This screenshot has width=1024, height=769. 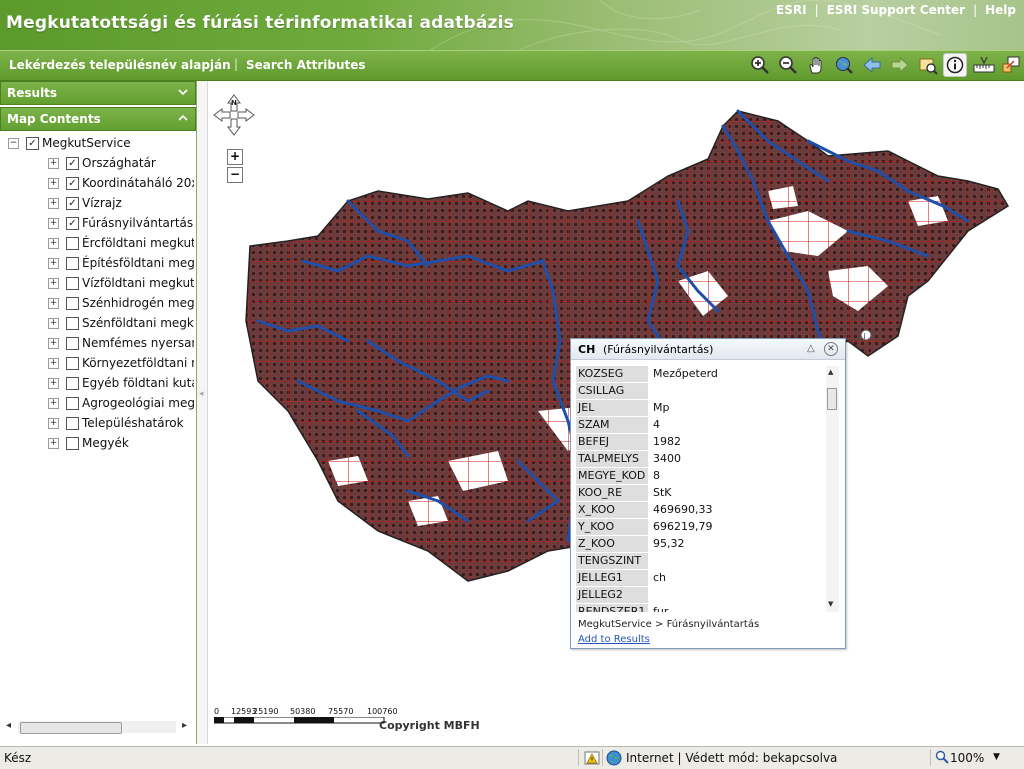 I want to click on map-window-icon, so click(x=928, y=66).